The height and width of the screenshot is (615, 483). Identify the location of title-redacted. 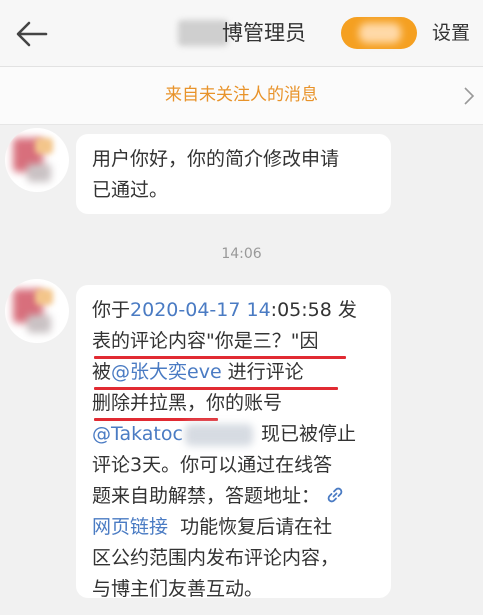
(203, 33).